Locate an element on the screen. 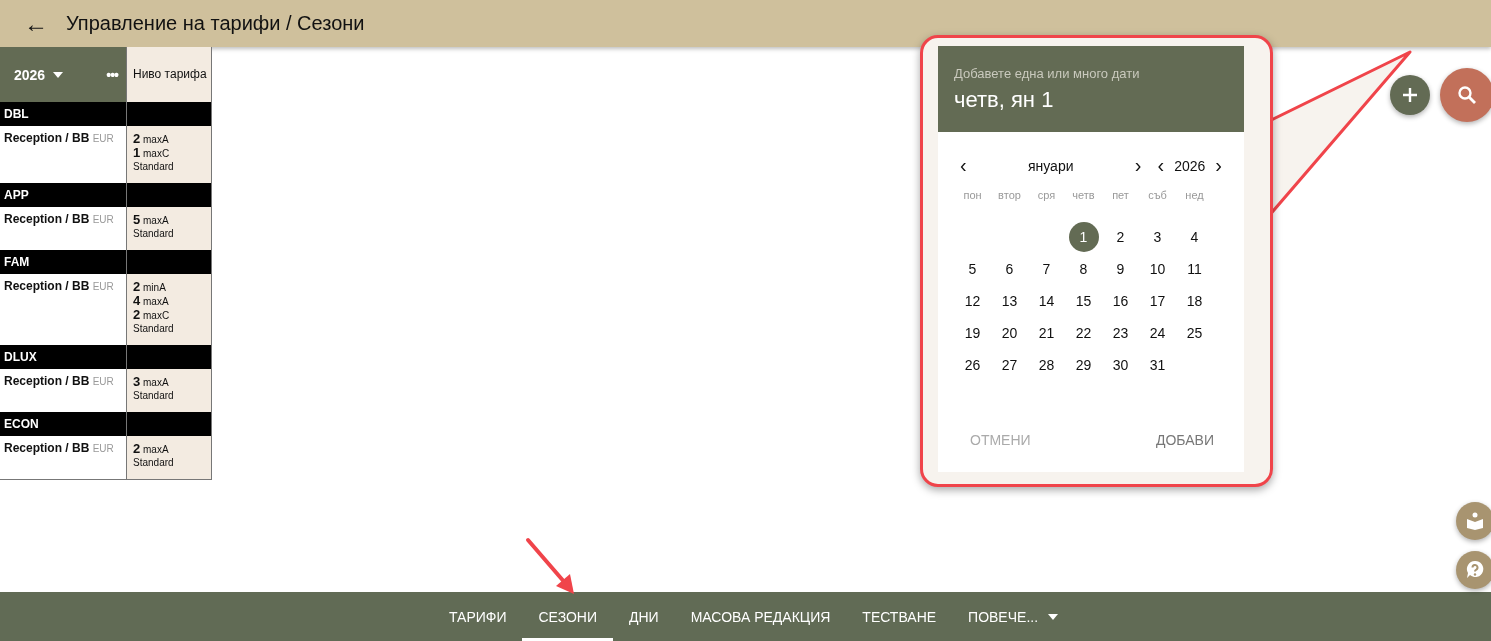 Image resolution: width=1491 pixels, height=641 pixels. rate-level-cell: 5 maxA Standard is located at coordinates (169, 228).